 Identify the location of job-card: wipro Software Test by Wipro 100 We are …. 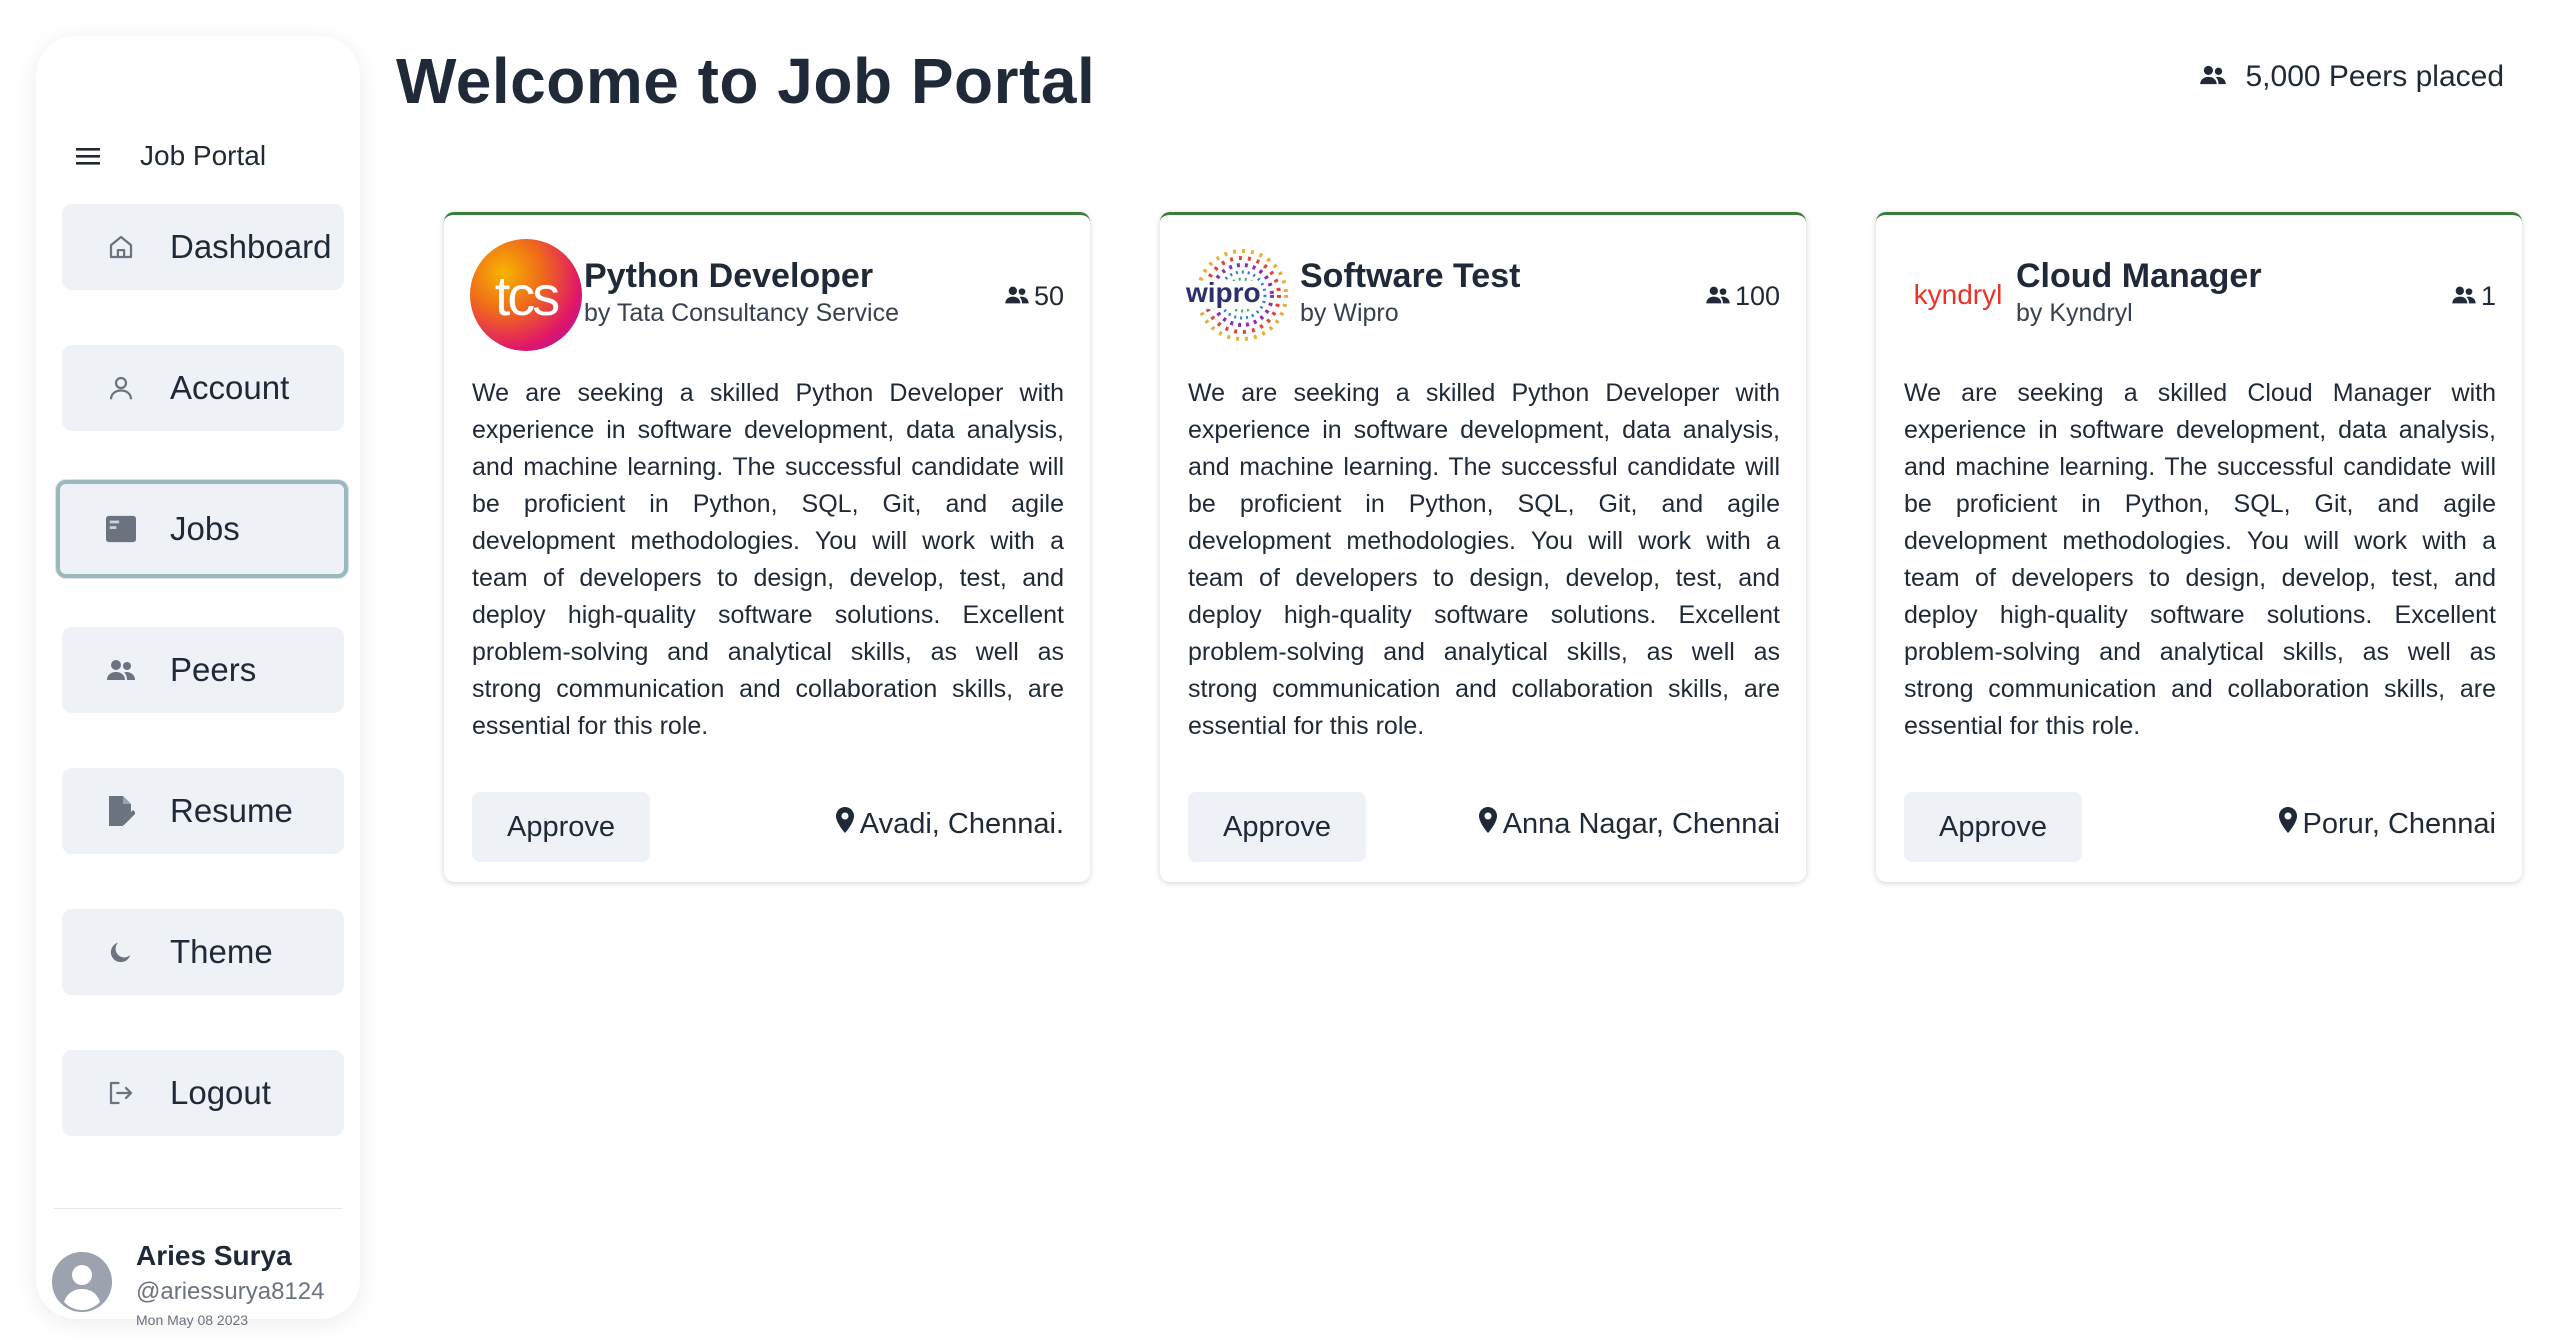
(1483, 547).